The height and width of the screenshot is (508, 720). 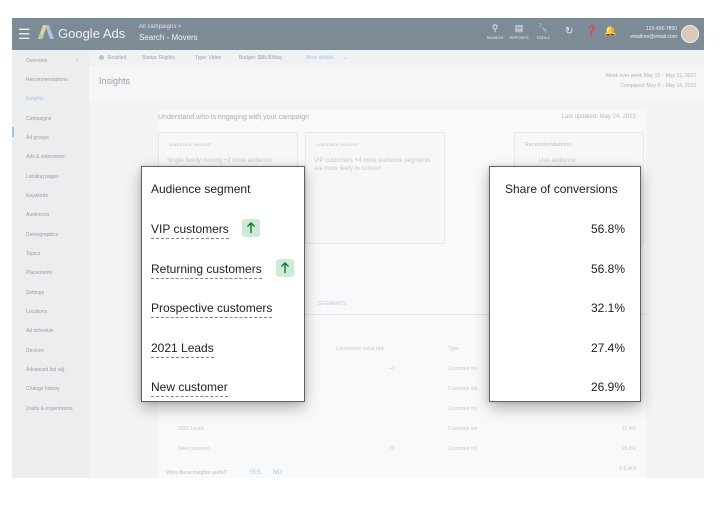 What do you see at coordinates (36, 61) in the screenshot?
I see `sidebar-item-overview: Overview` at bounding box center [36, 61].